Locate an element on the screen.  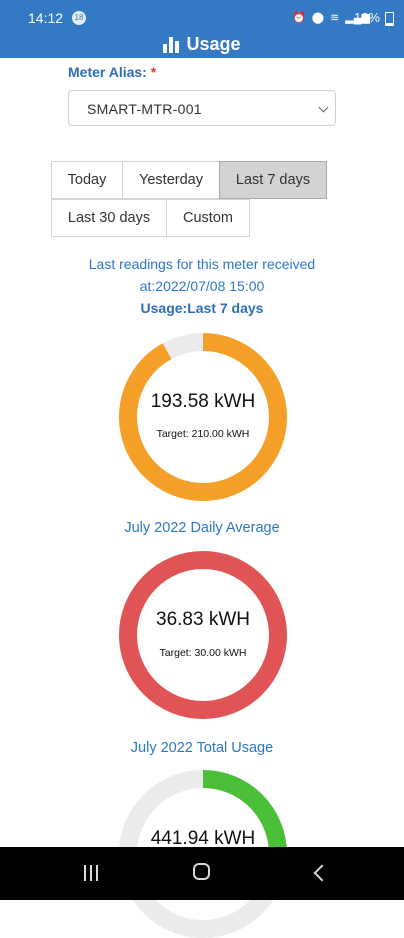
range-today-button: Today is located at coordinates (87, 180).